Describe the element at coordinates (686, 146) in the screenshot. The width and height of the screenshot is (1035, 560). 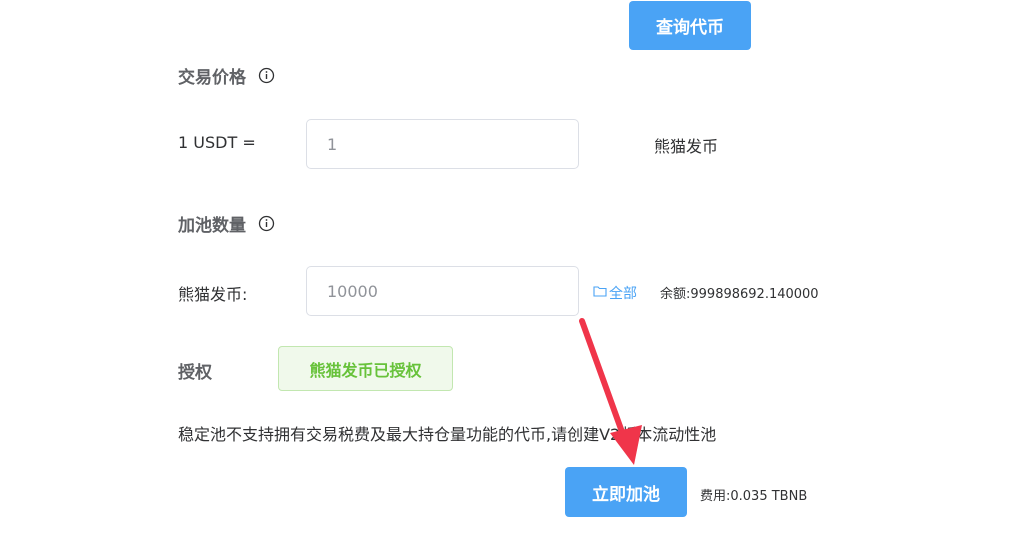
I see `price-quote-token: 熊猫发币` at that location.